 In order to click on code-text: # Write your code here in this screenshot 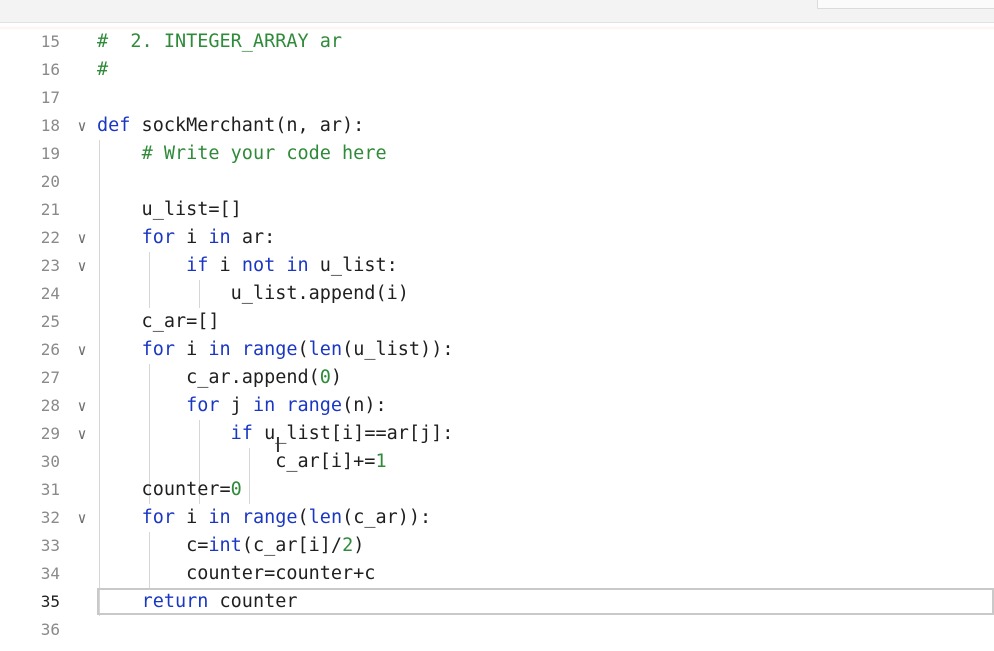, I will do `click(242, 154)`.